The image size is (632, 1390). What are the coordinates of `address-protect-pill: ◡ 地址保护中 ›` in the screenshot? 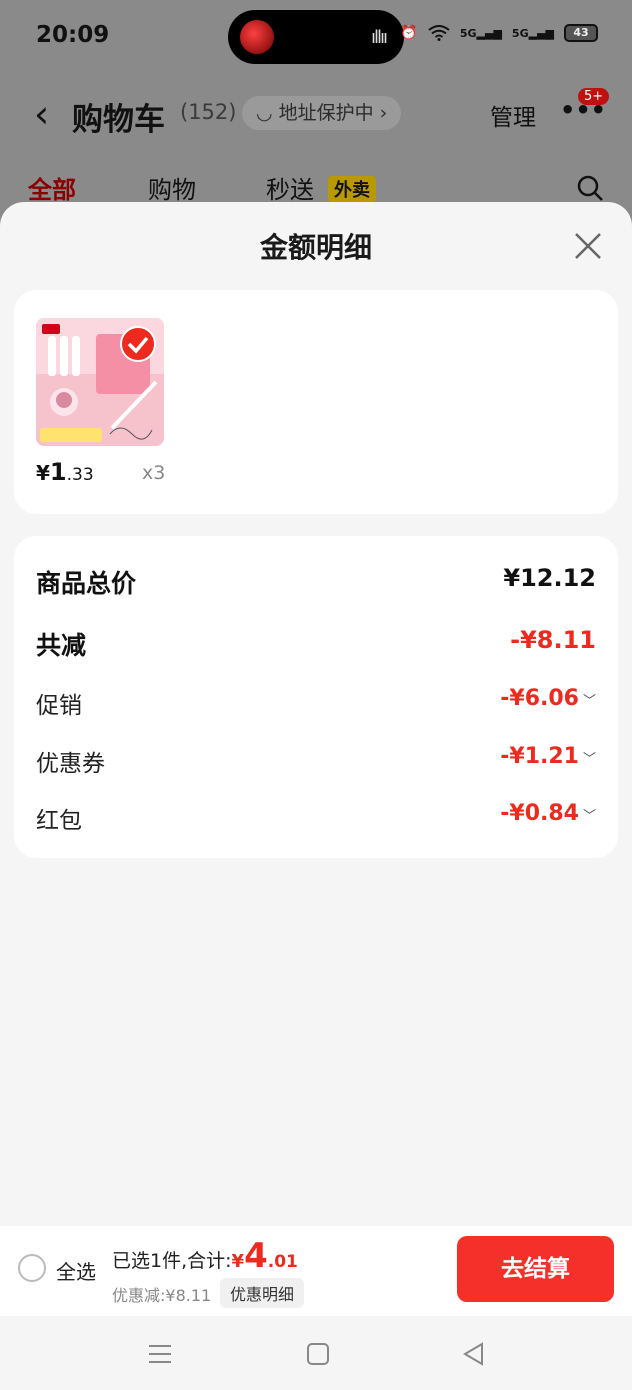 It's located at (322, 113).